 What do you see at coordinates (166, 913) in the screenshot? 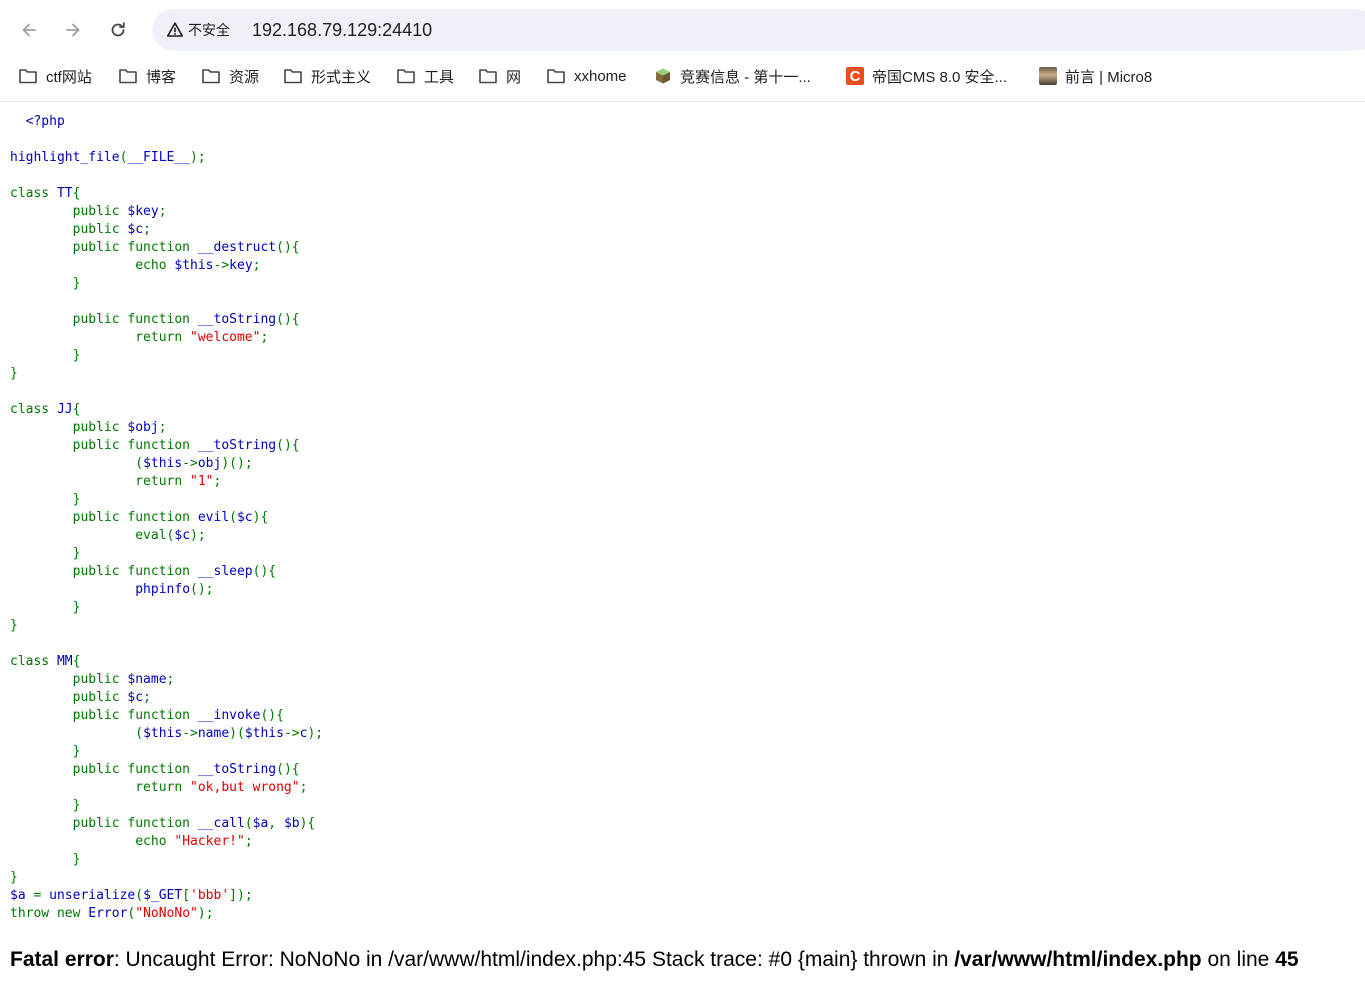
I see `code-token: "NoNoNo"` at bounding box center [166, 913].